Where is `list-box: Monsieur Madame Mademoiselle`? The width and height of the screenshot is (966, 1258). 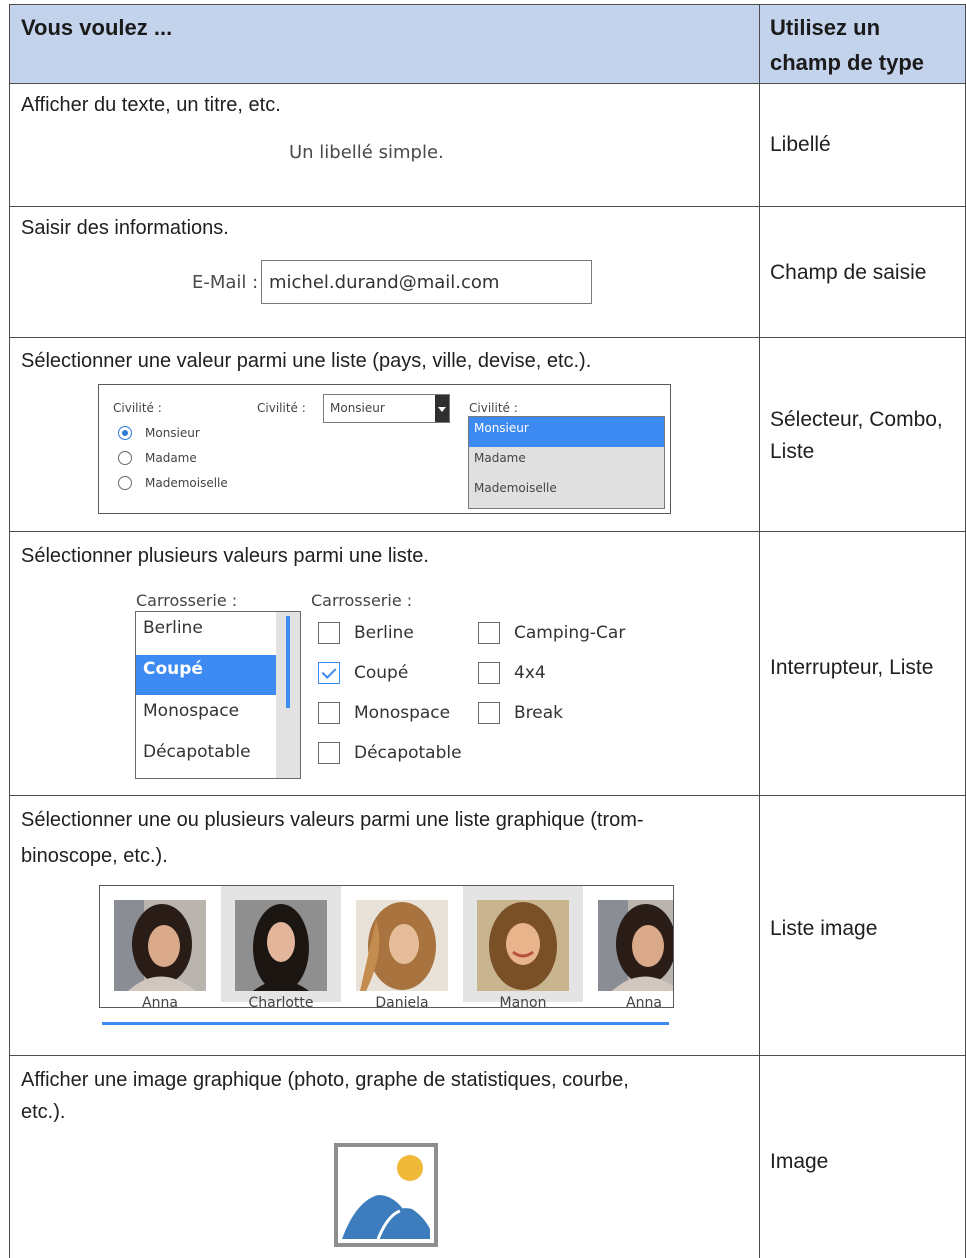 list-box: Monsieur Madame Mademoiselle is located at coordinates (566, 462).